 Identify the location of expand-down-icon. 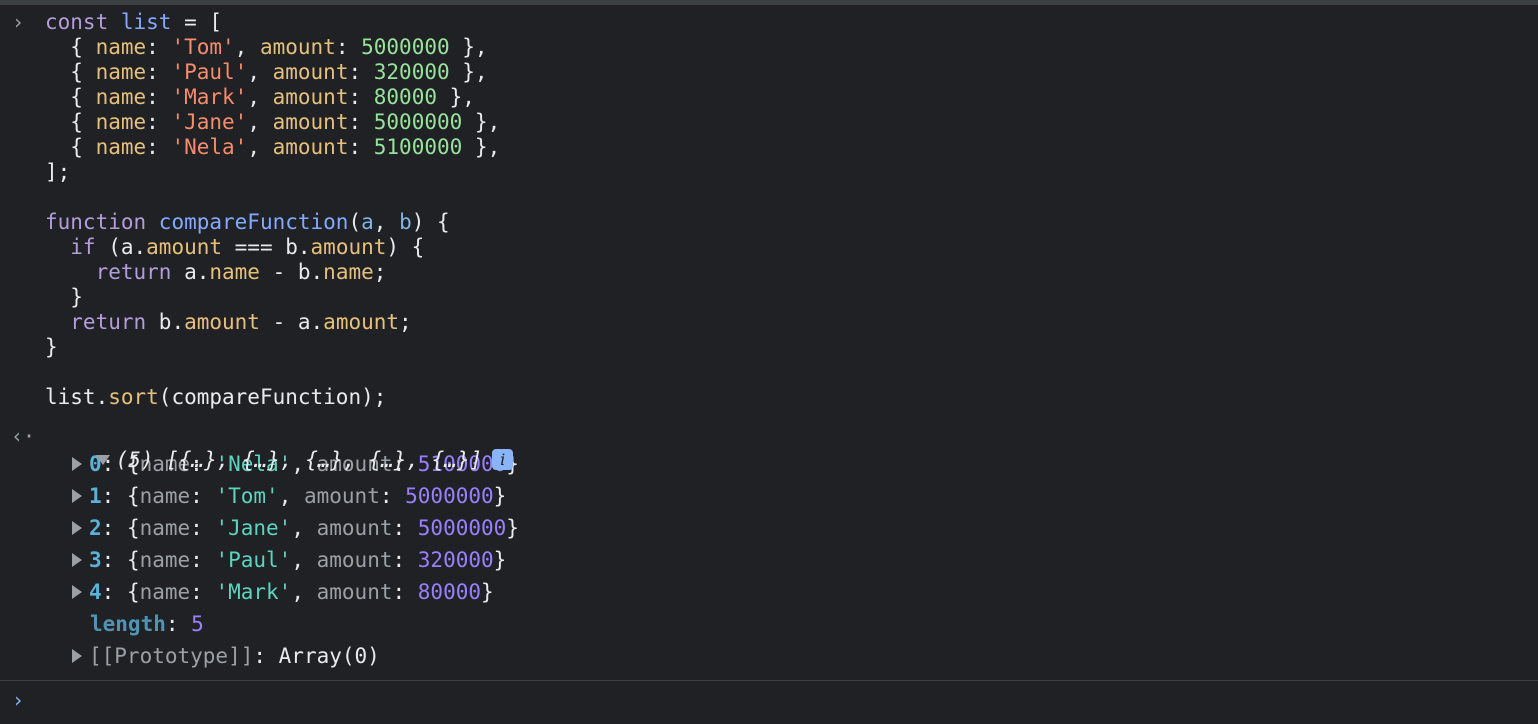
(102, 459).